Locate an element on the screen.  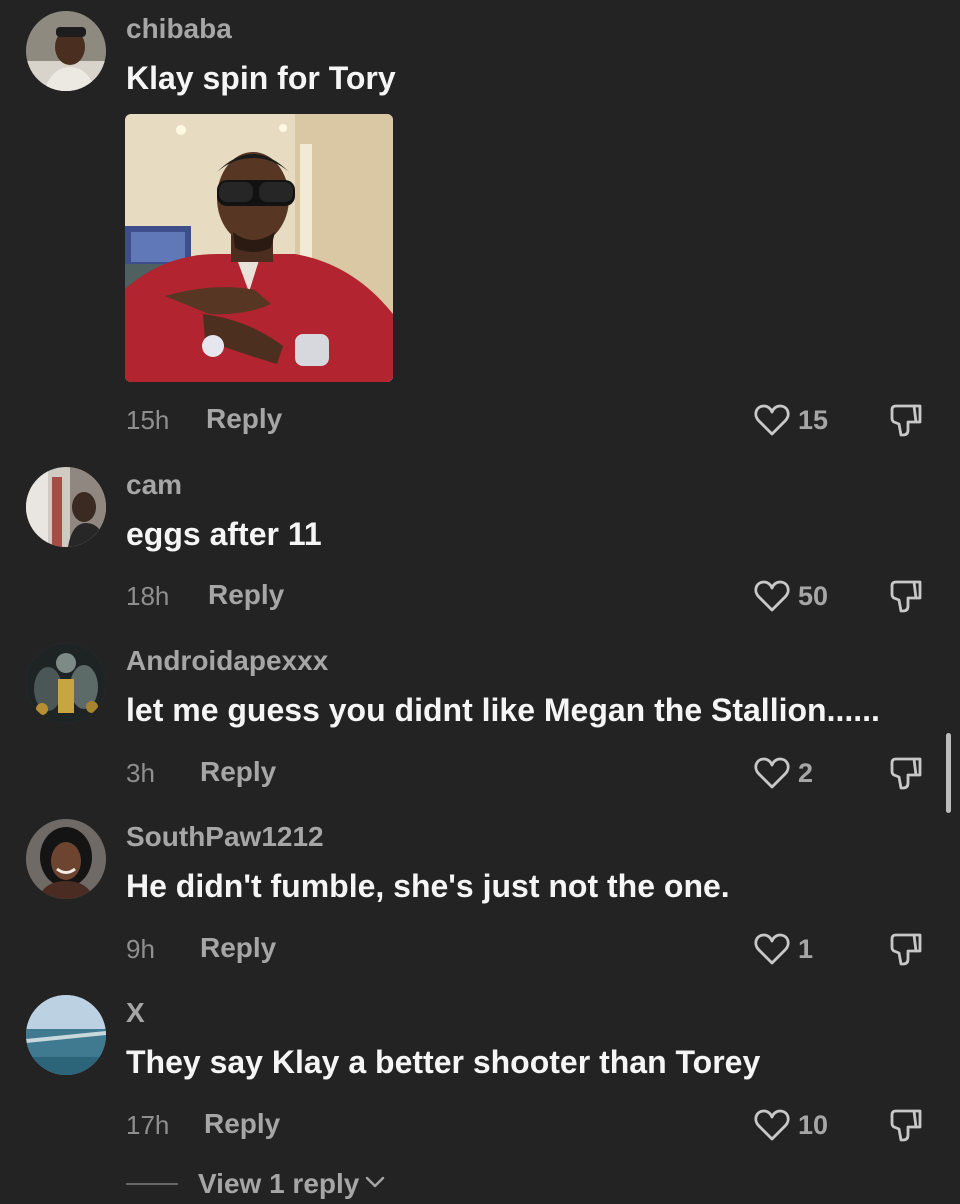
like-button: 1 is located at coordinates (782, 949).